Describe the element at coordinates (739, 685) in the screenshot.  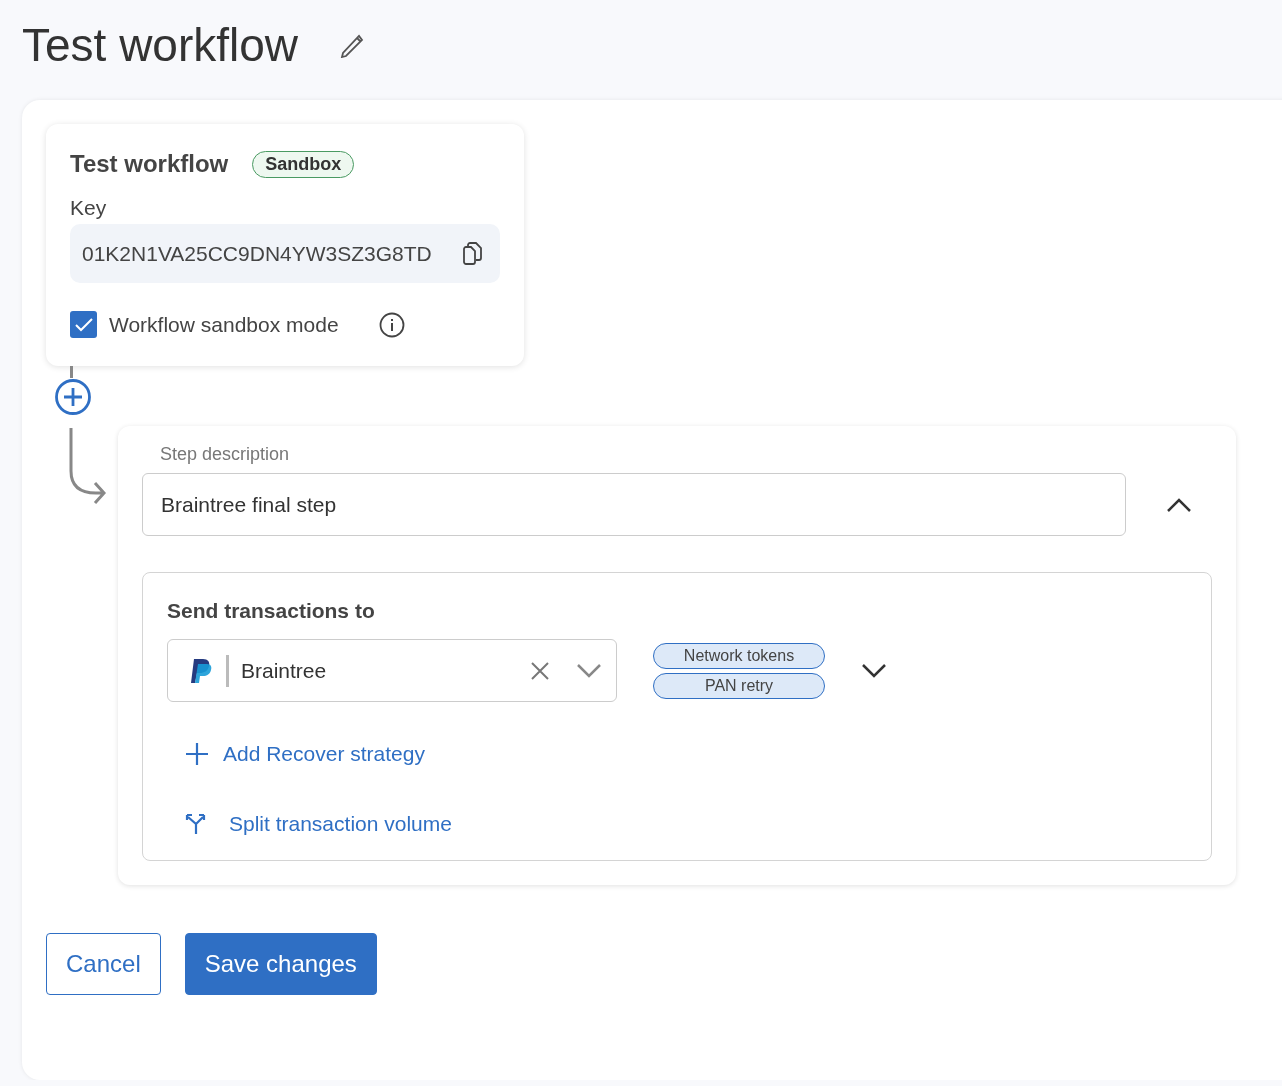
I see `feature-tag: PAN retry` at that location.